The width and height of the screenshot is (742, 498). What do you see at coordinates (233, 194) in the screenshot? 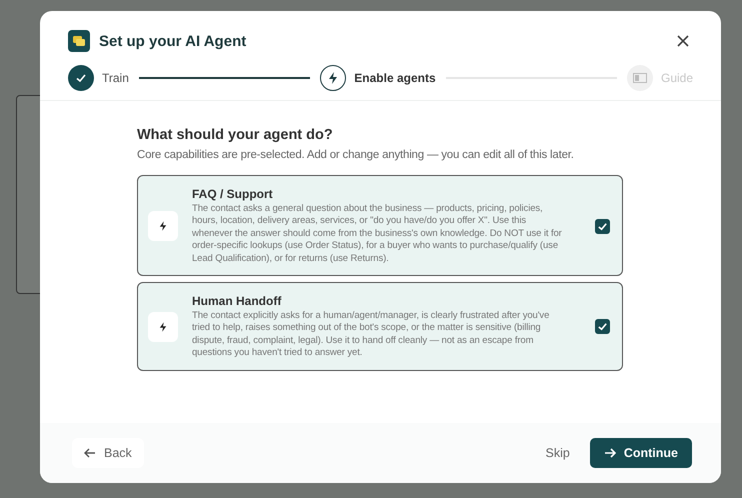
I see `capability-title: FAQ / Support` at bounding box center [233, 194].